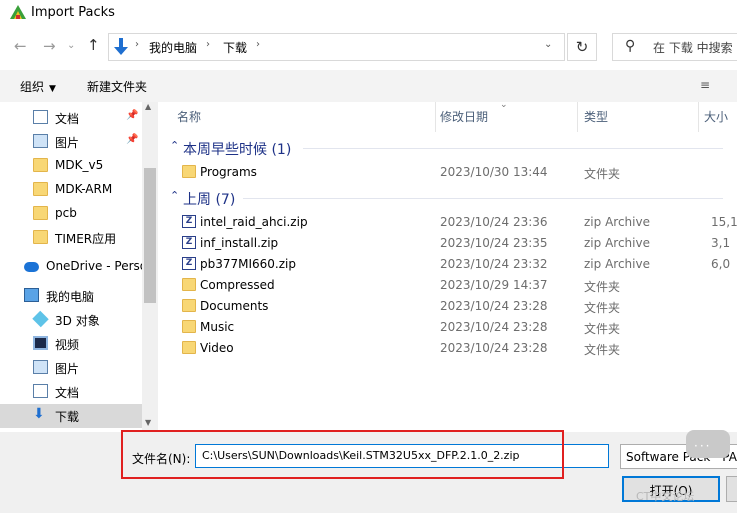 Image resolution: width=737 pixels, height=513 pixels. What do you see at coordinates (71, 142) in the screenshot?
I see `nav-item: 图片 📌` at bounding box center [71, 142].